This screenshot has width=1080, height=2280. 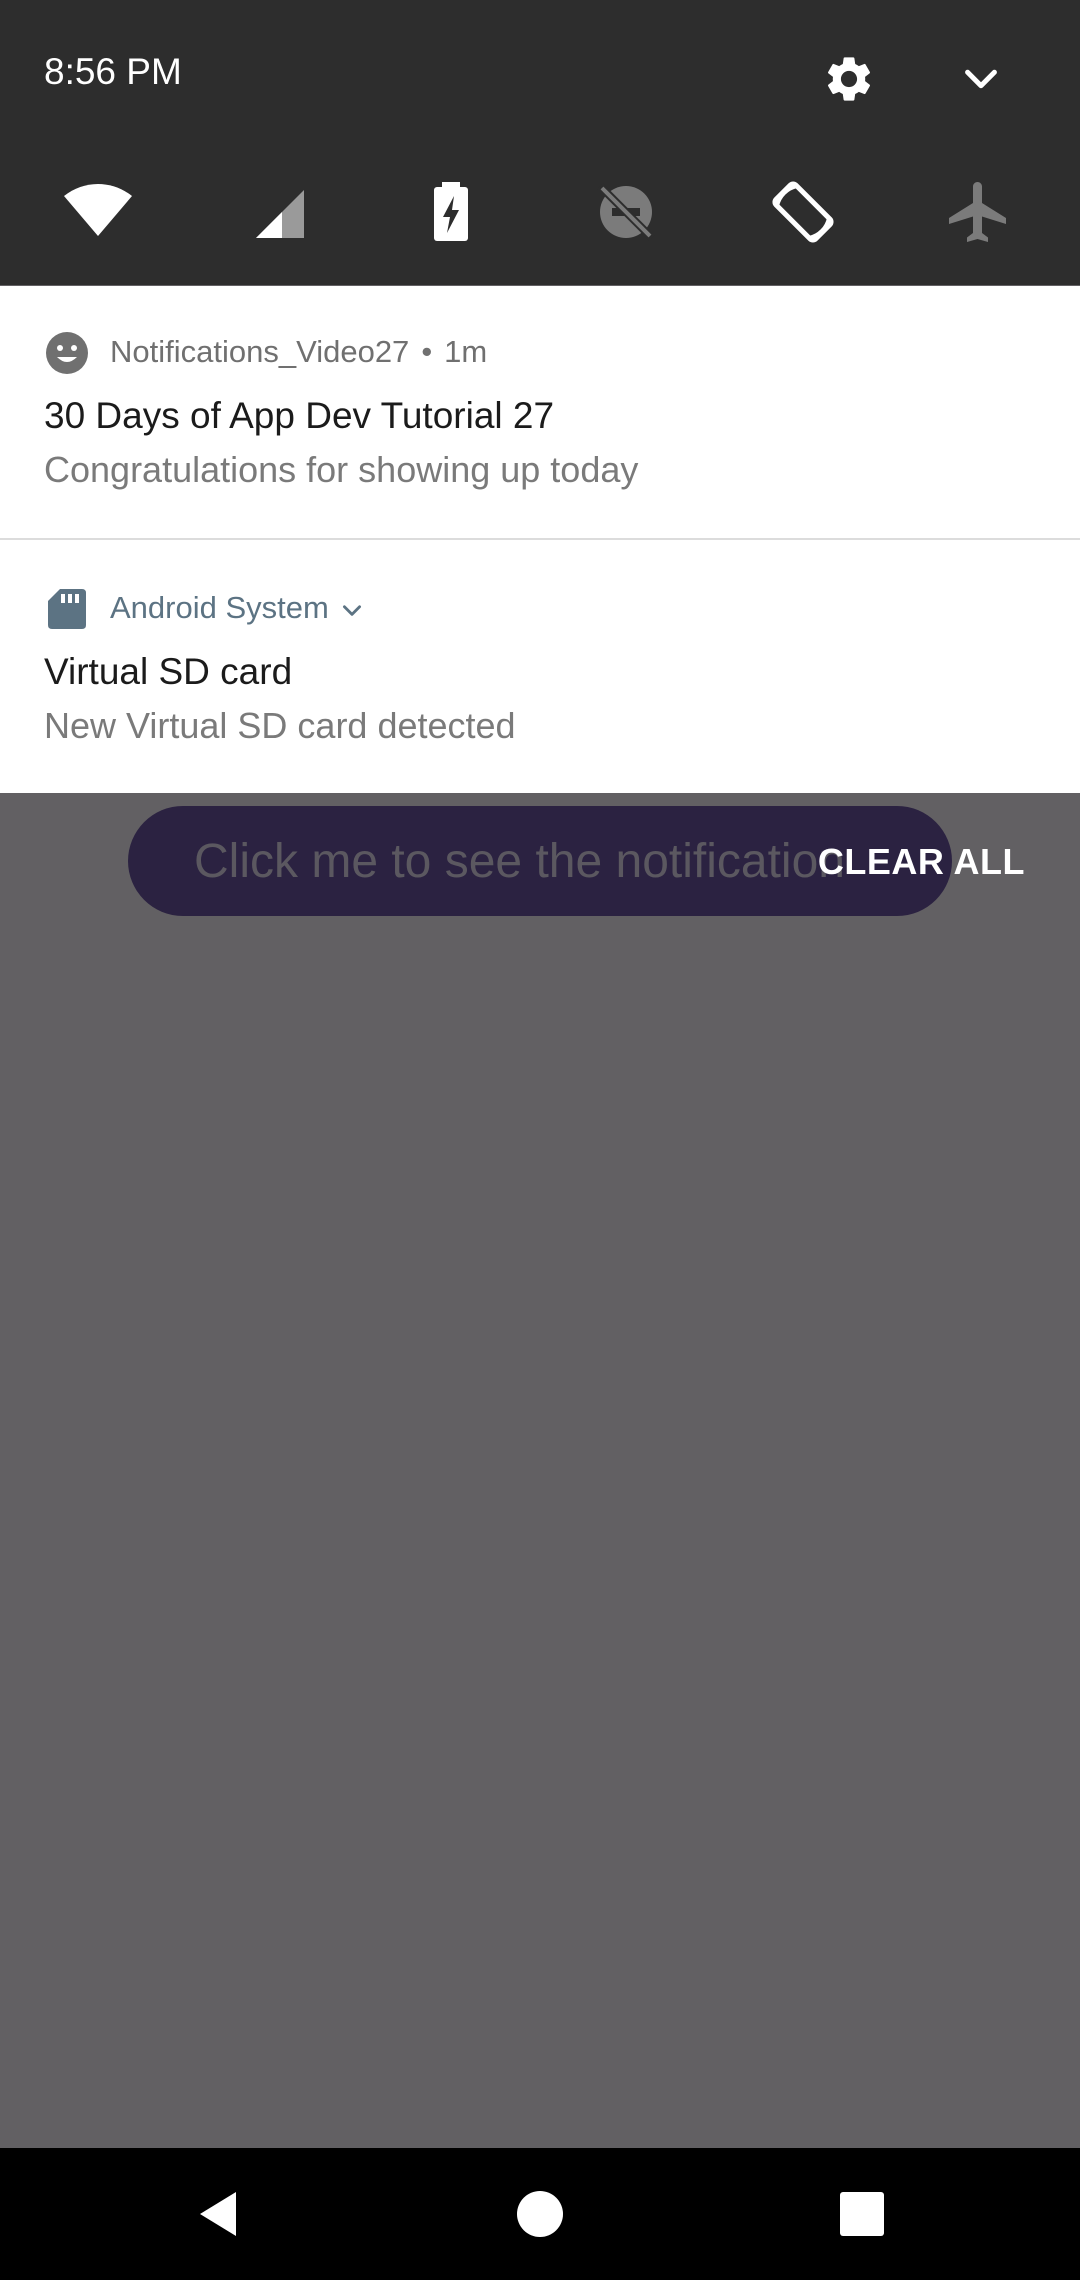 What do you see at coordinates (67, 609) in the screenshot?
I see `sd-card-icon` at bounding box center [67, 609].